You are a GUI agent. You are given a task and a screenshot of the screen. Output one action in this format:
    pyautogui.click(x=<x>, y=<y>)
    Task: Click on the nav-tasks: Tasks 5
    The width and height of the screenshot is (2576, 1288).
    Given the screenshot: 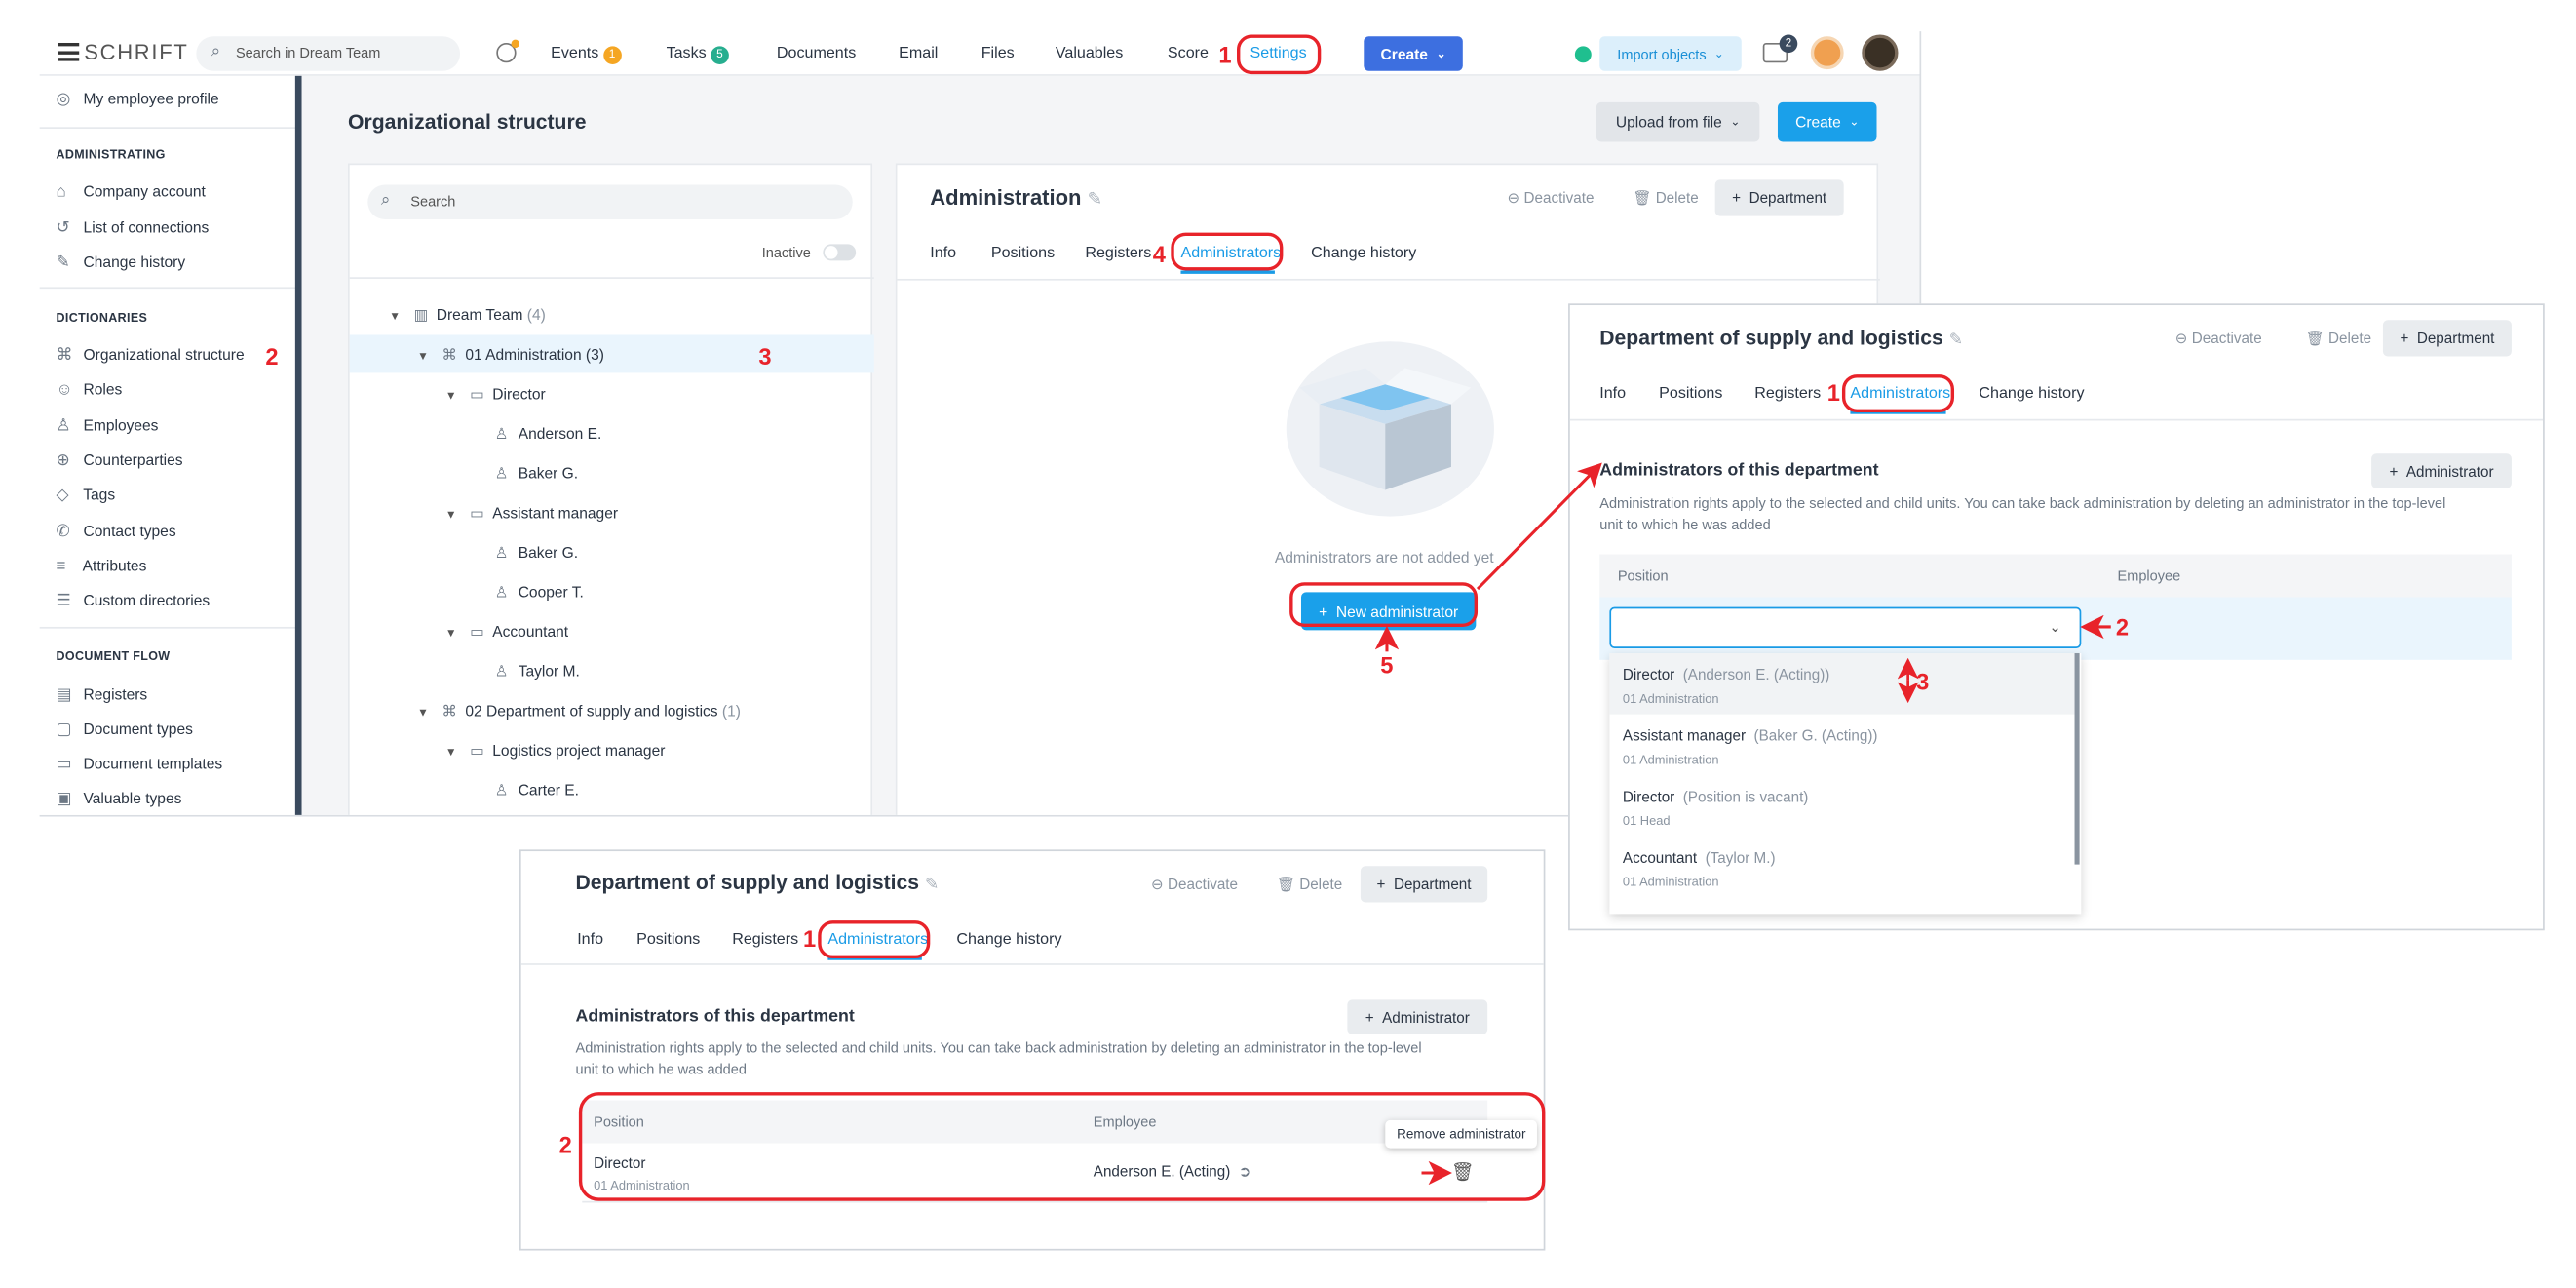 What is the action you would take?
    pyautogui.click(x=698, y=54)
    